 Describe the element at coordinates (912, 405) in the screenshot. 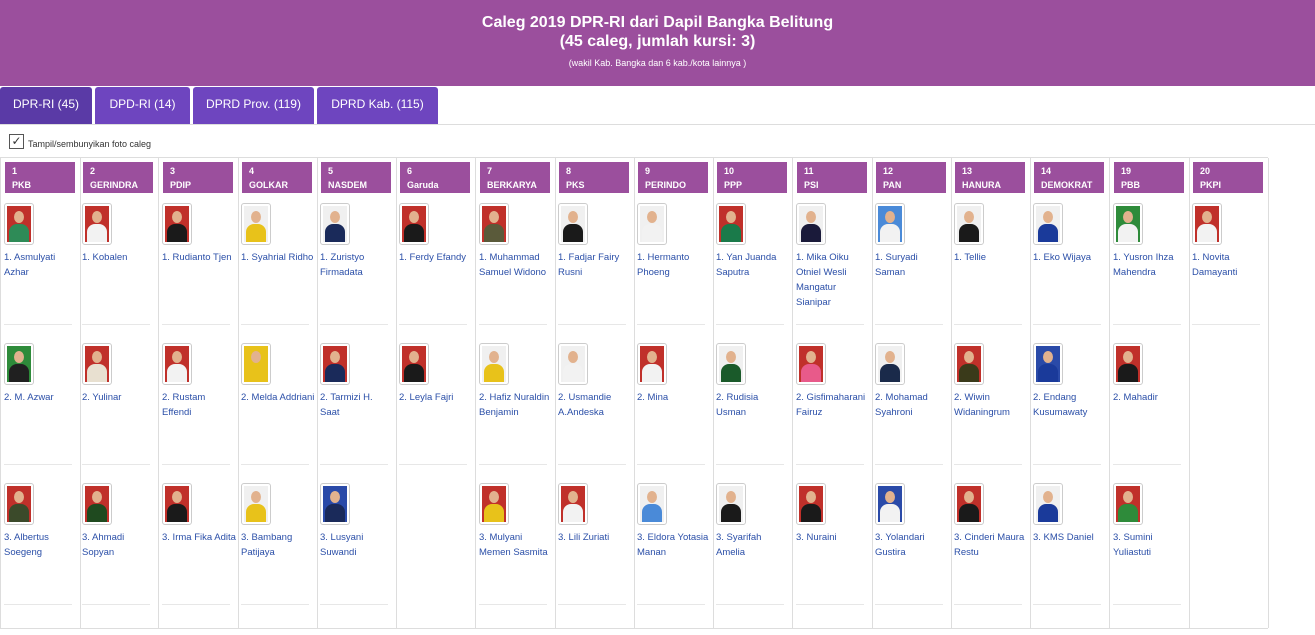

I see `candidate-name-link: 2. Mohamad Syahroni` at that location.